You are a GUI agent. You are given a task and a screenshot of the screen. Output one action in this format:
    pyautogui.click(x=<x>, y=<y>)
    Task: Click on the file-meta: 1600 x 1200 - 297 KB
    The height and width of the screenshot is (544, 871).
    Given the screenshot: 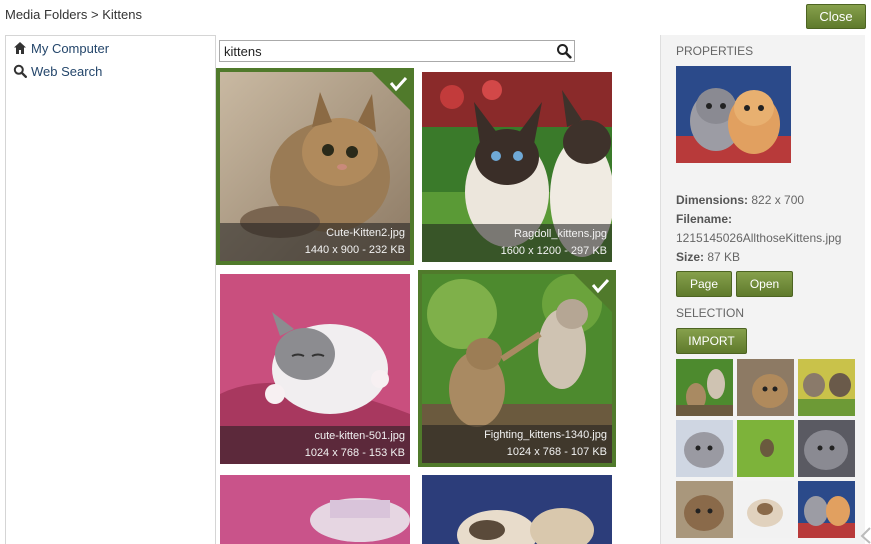 What is the action you would take?
    pyautogui.click(x=553, y=251)
    